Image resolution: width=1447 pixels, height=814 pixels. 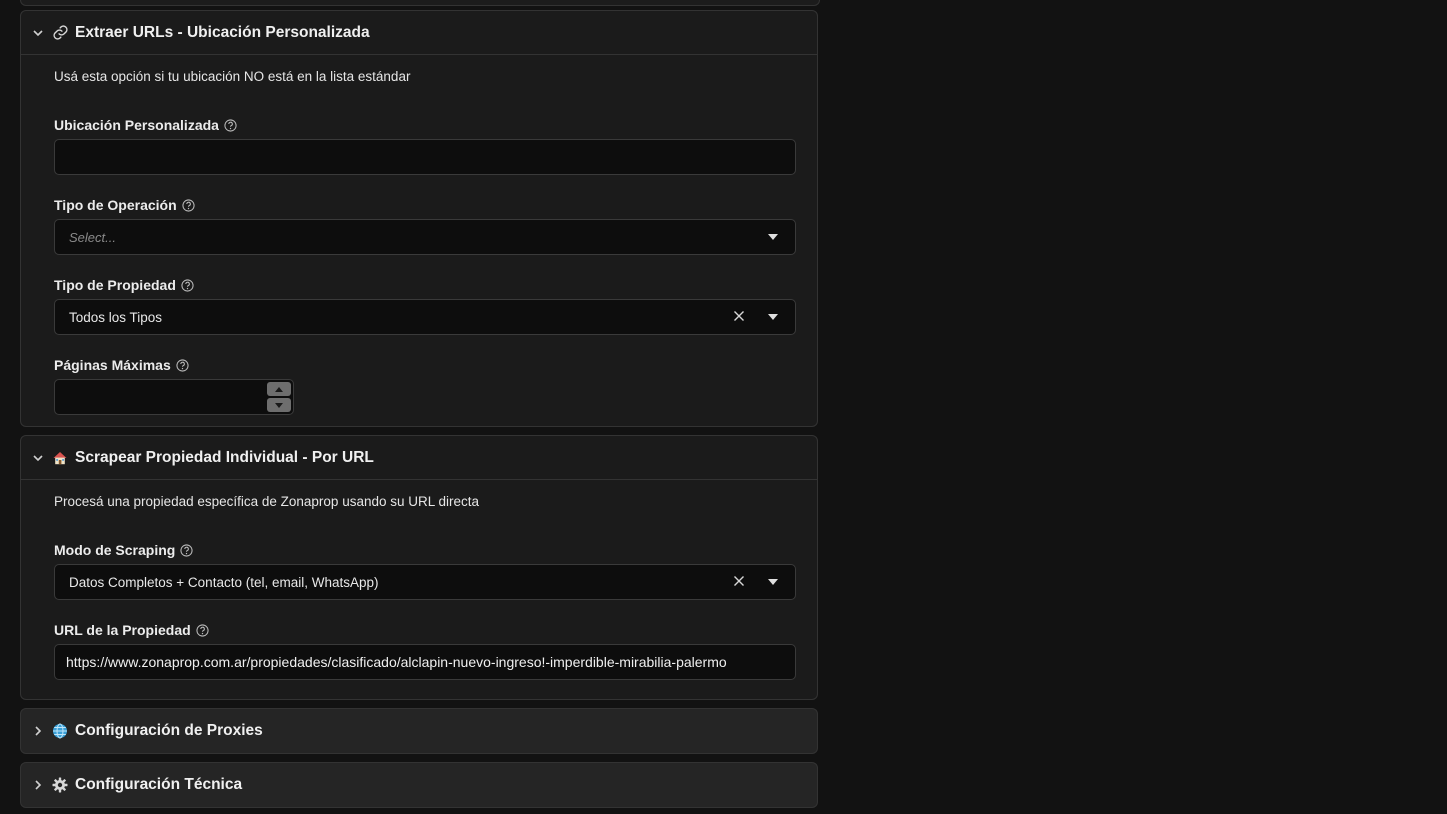 I want to click on property-url-label-text: URL de la Propiedad, so click(x=122, y=630).